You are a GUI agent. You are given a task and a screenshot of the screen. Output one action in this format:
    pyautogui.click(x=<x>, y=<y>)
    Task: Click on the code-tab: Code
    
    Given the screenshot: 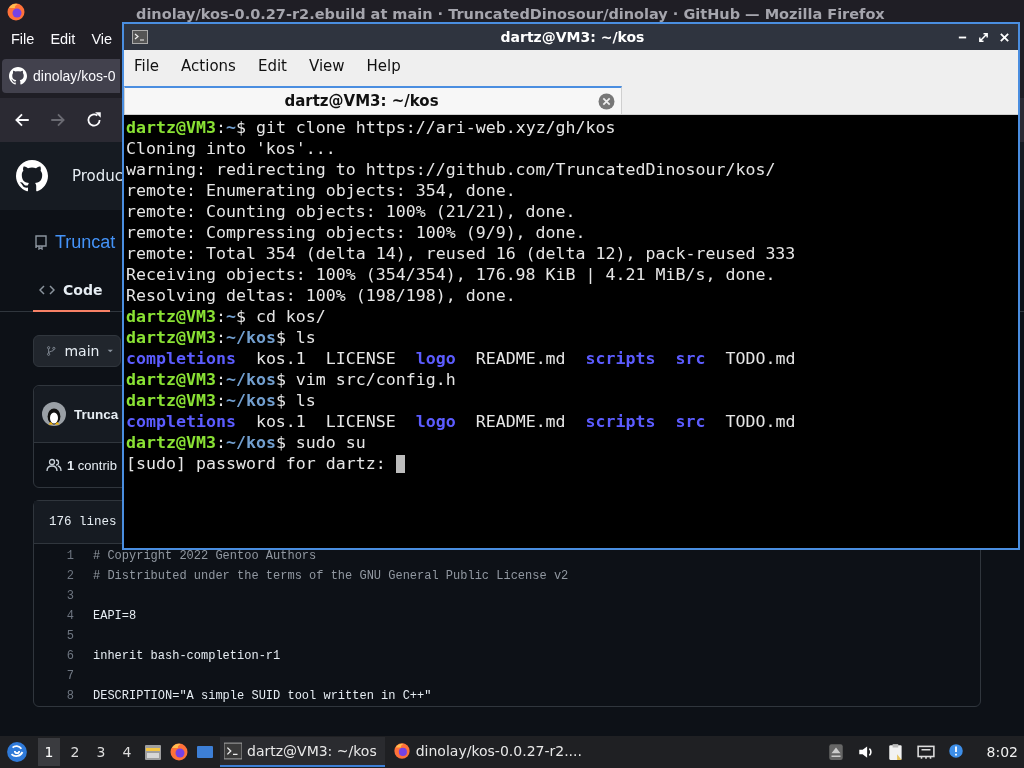 What is the action you would take?
    pyautogui.click(x=72, y=292)
    